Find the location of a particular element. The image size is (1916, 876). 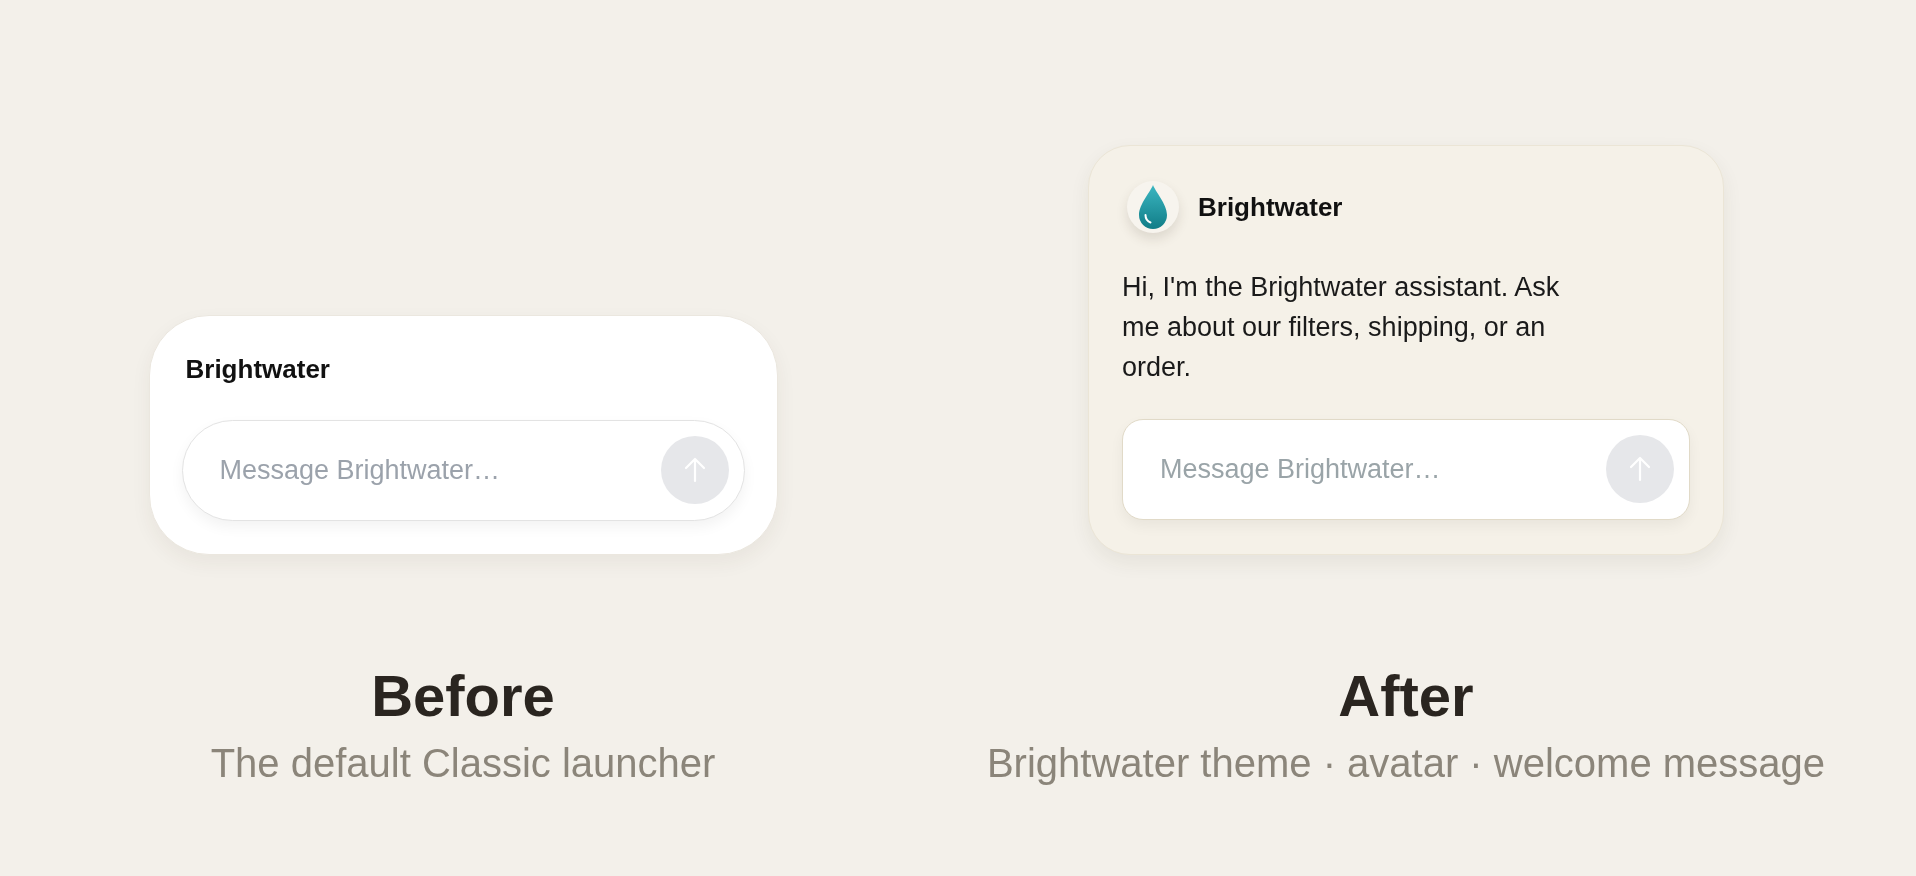

caption-title: Before is located at coordinates (463, 696).